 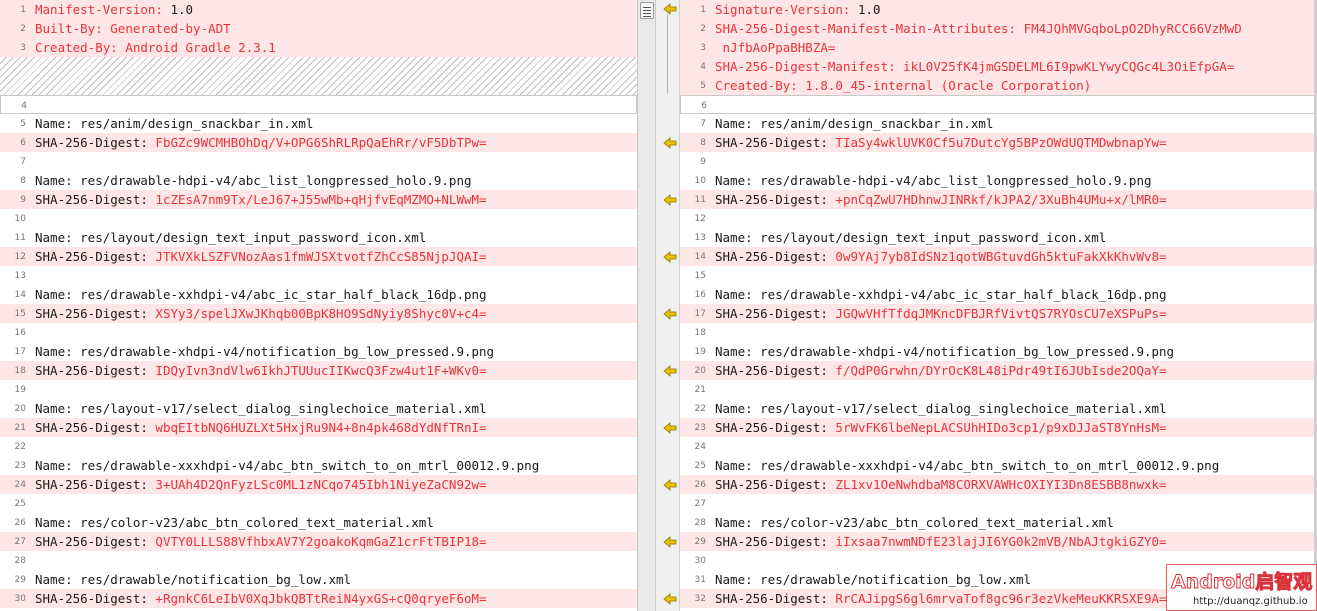 What do you see at coordinates (703, 67) in the screenshot?
I see `line-number: 4` at bounding box center [703, 67].